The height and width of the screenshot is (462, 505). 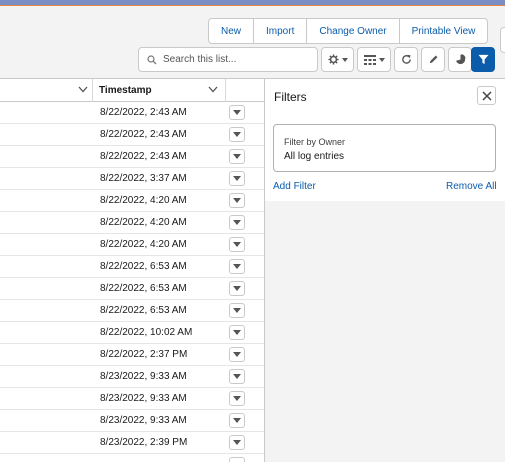 I want to click on edit-list-button, so click(x=433, y=59).